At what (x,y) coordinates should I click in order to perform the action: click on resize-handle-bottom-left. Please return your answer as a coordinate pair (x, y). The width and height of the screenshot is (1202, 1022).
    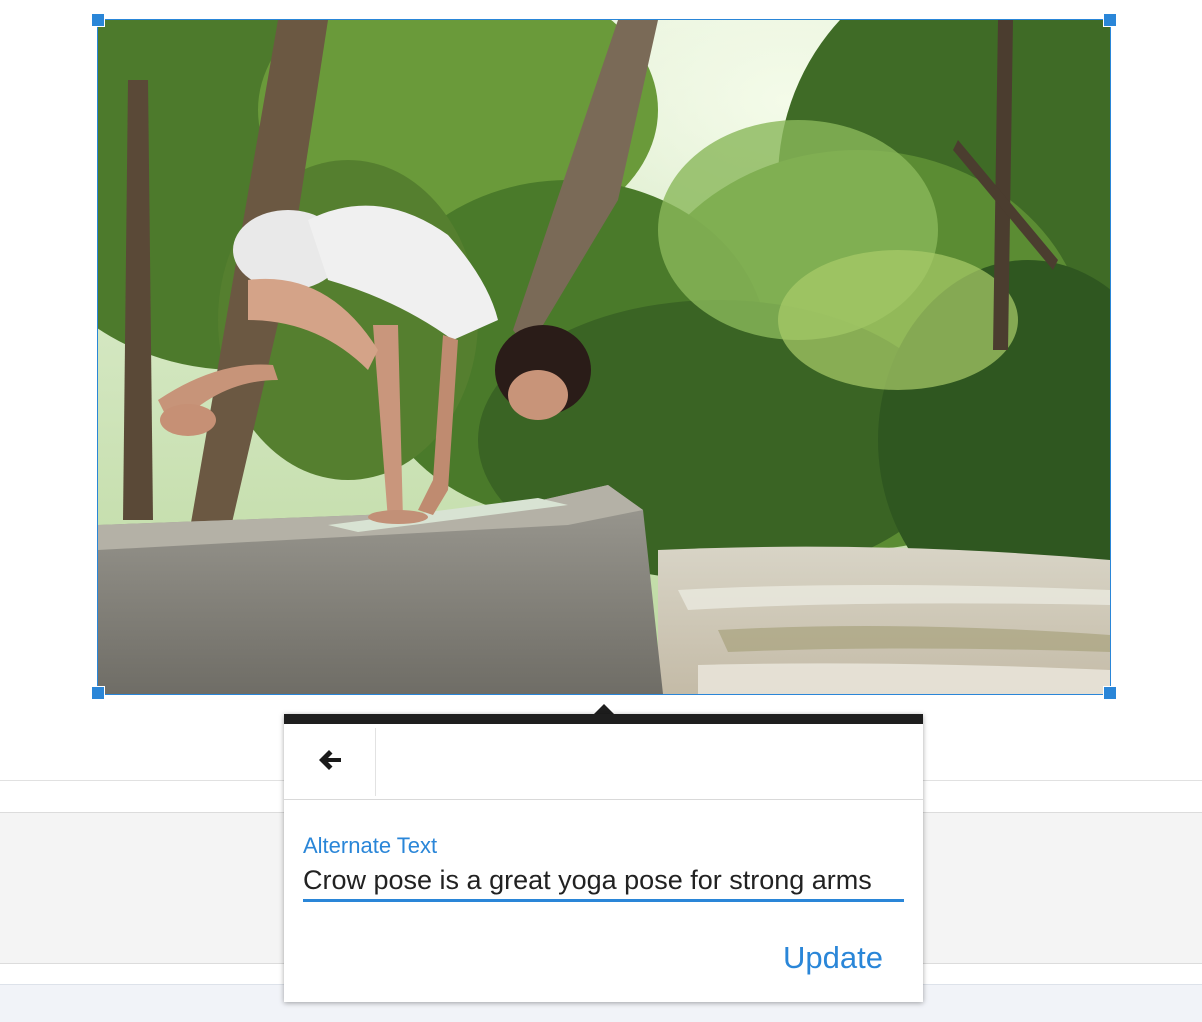
    Looking at the image, I should click on (98, 693).